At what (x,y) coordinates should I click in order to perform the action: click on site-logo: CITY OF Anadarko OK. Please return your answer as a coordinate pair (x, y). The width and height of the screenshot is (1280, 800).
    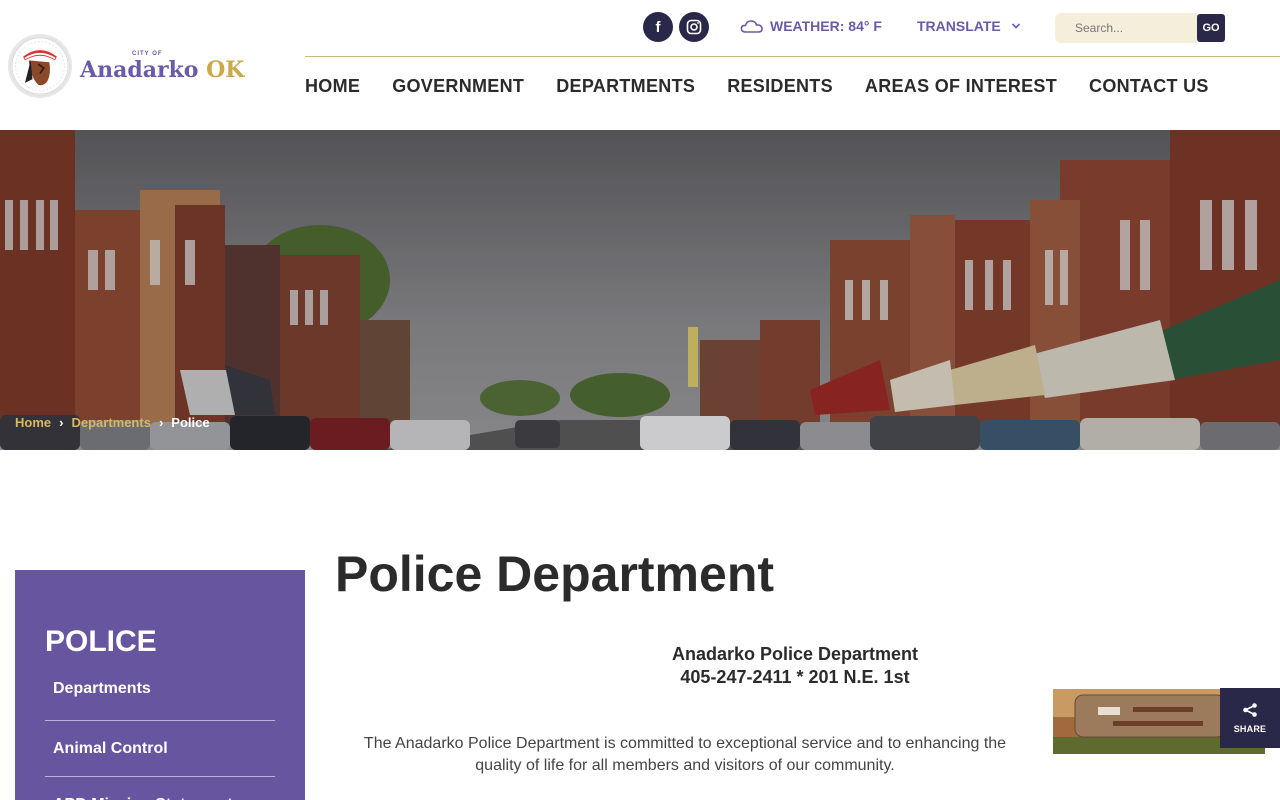
    Looking at the image, I should click on (126, 66).